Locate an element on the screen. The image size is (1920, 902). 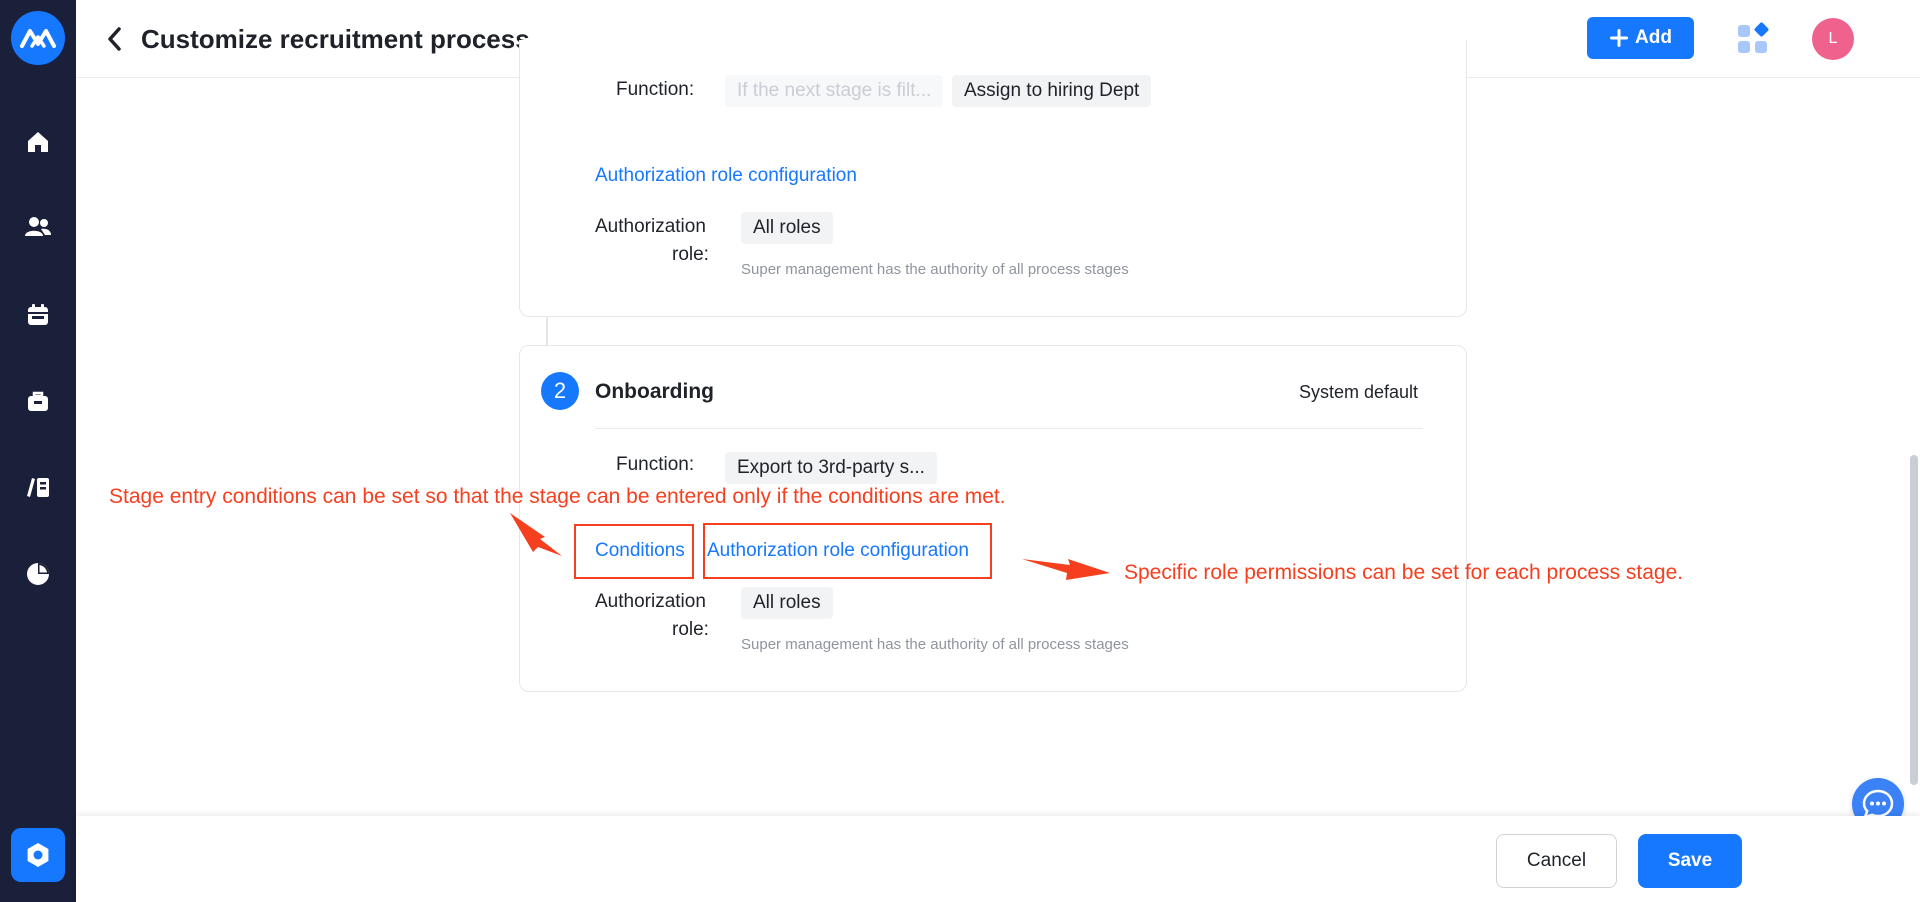
scrollbar-thumb is located at coordinates (1914, 620).